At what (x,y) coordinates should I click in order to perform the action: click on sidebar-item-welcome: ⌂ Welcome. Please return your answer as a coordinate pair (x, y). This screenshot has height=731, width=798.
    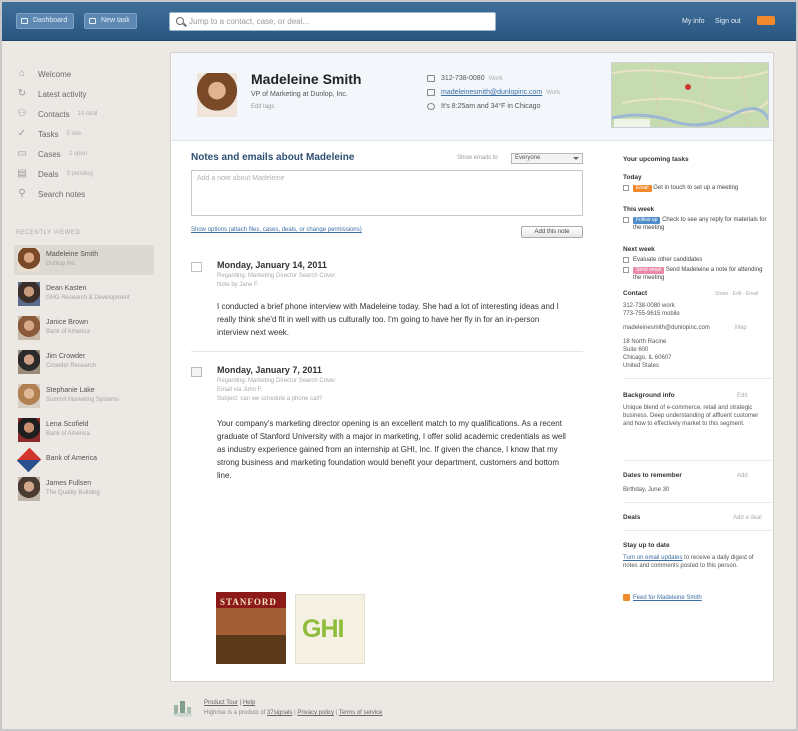
    Looking at the image, I should click on (43, 74).